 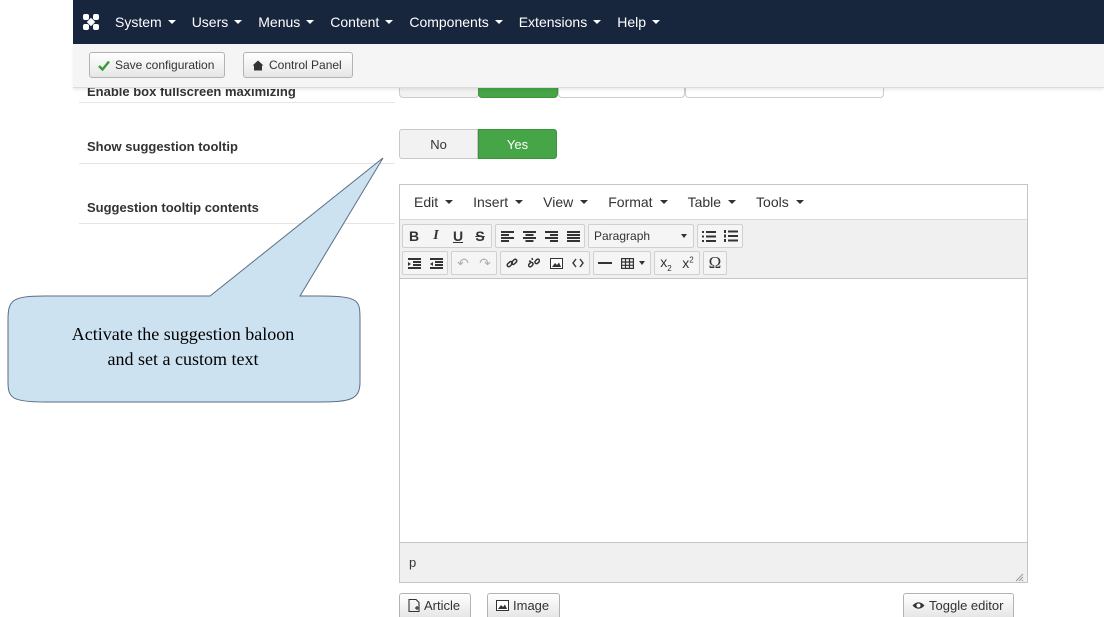 What do you see at coordinates (91, 22) in the screenshot?
I see `joomla-logo-icon` at bounding box center [91, 22].